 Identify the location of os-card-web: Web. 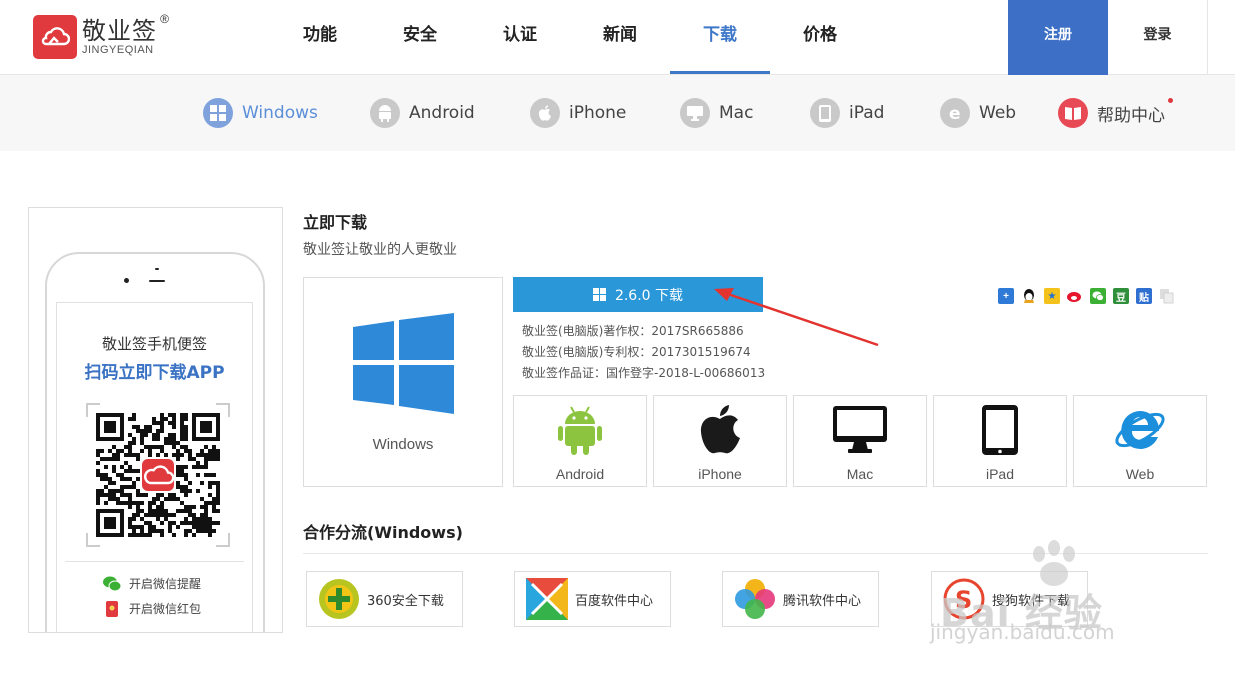
(1140, 441).